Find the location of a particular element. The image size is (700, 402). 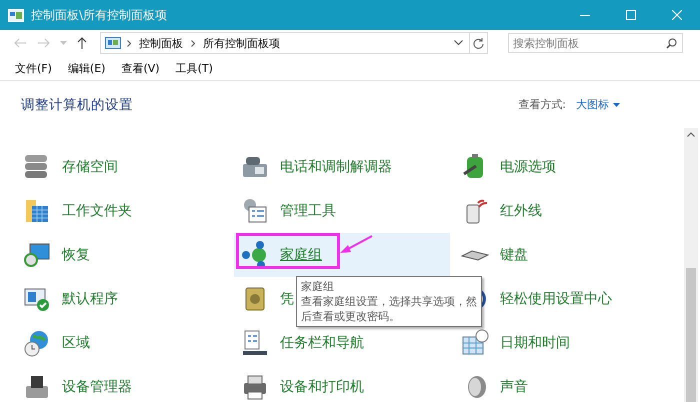

view-by-label: 查看方式: is located at coordinates (542, 104).